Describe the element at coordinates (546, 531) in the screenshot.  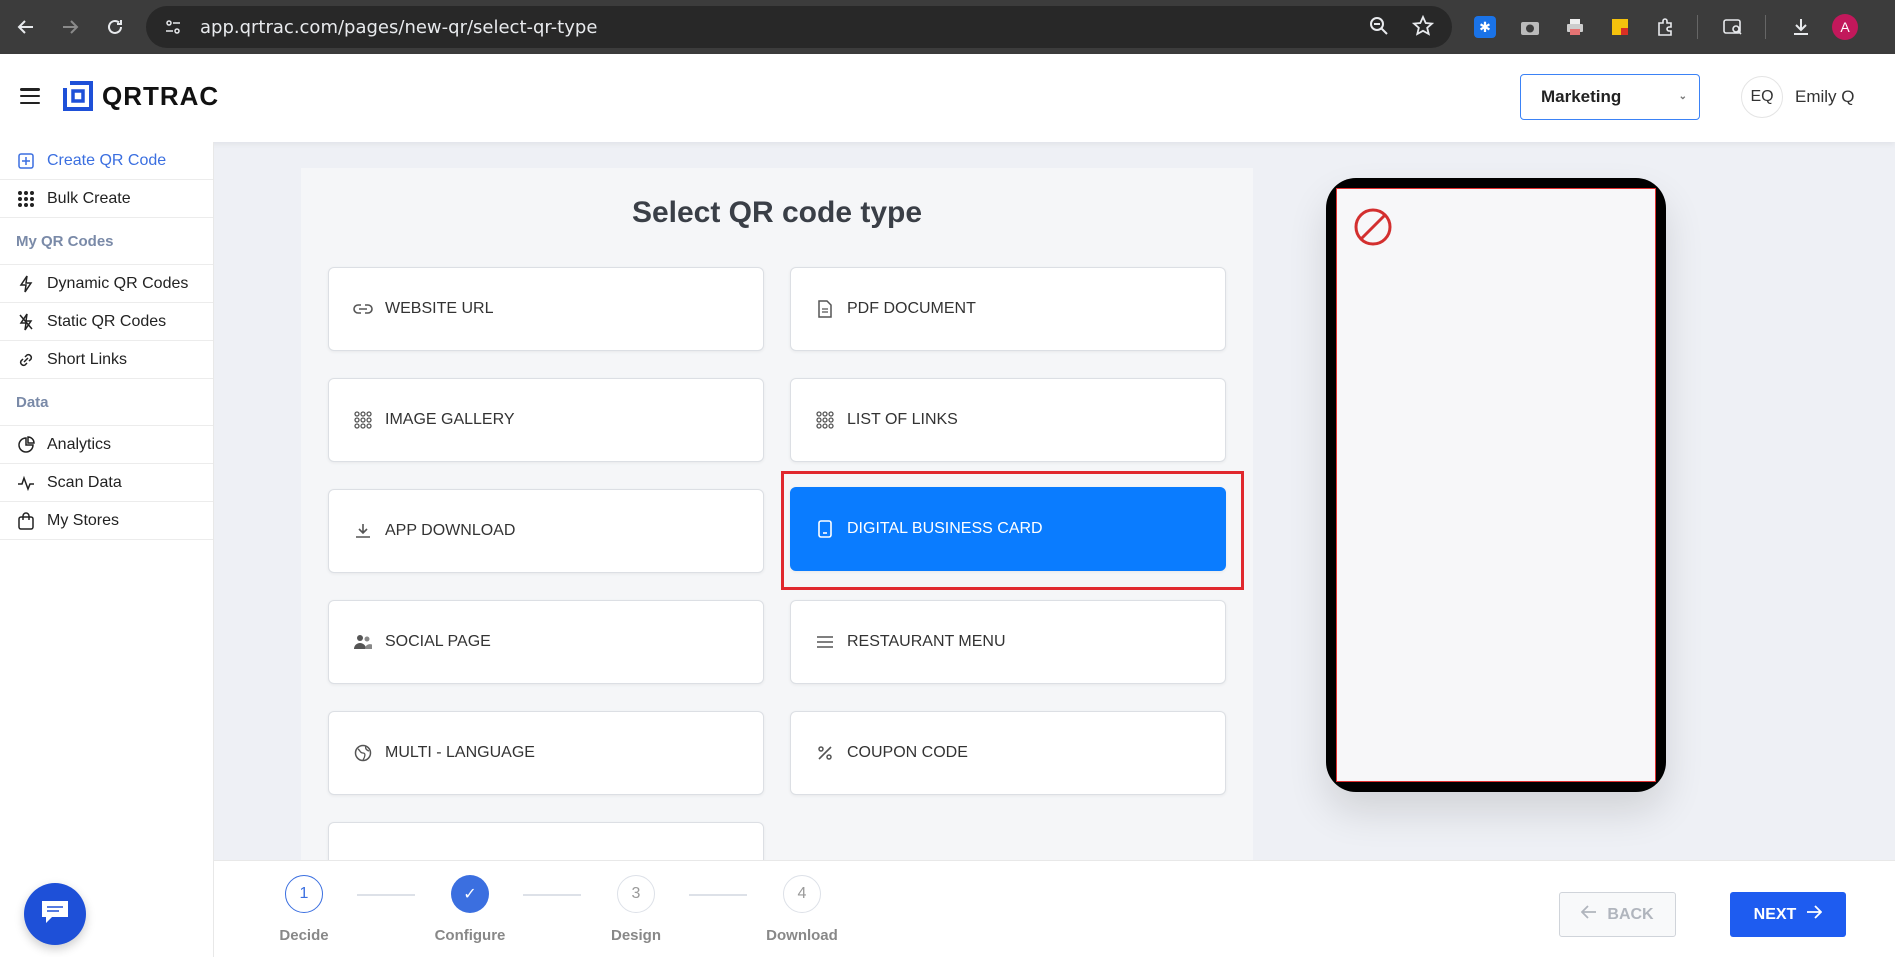
I see `qr-type-app-download: APP DOWNLOAD` at that location.